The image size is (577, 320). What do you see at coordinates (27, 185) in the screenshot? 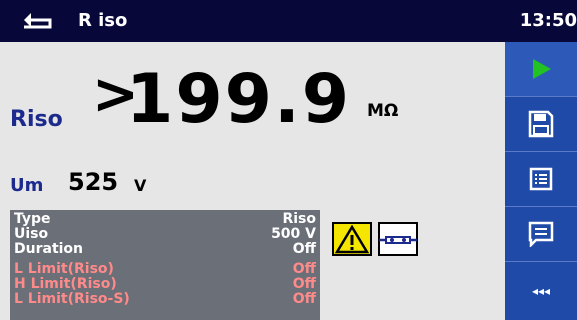
I see `um-label: Um` at bounding box center [27, 185].